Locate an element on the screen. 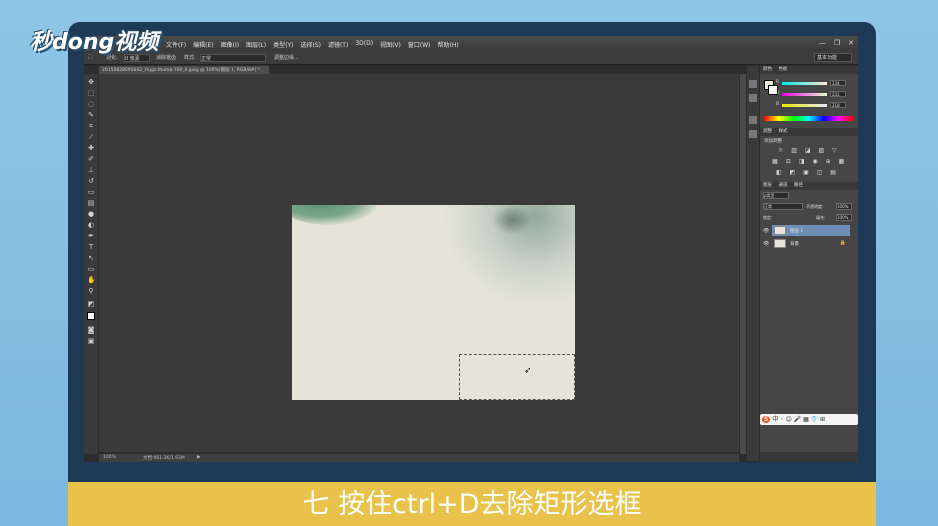 This screenshot has height=526, width=938. pen-tool-icon: ✒ is located at coordinates (91, 236).